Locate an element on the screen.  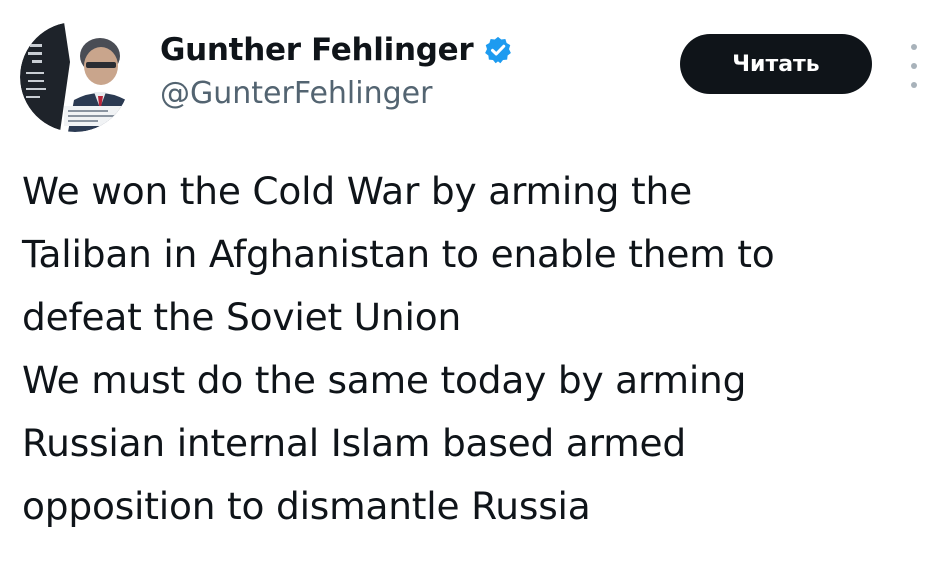
author-handle: @GunterFehlinger is located at coordinates (296, 93).